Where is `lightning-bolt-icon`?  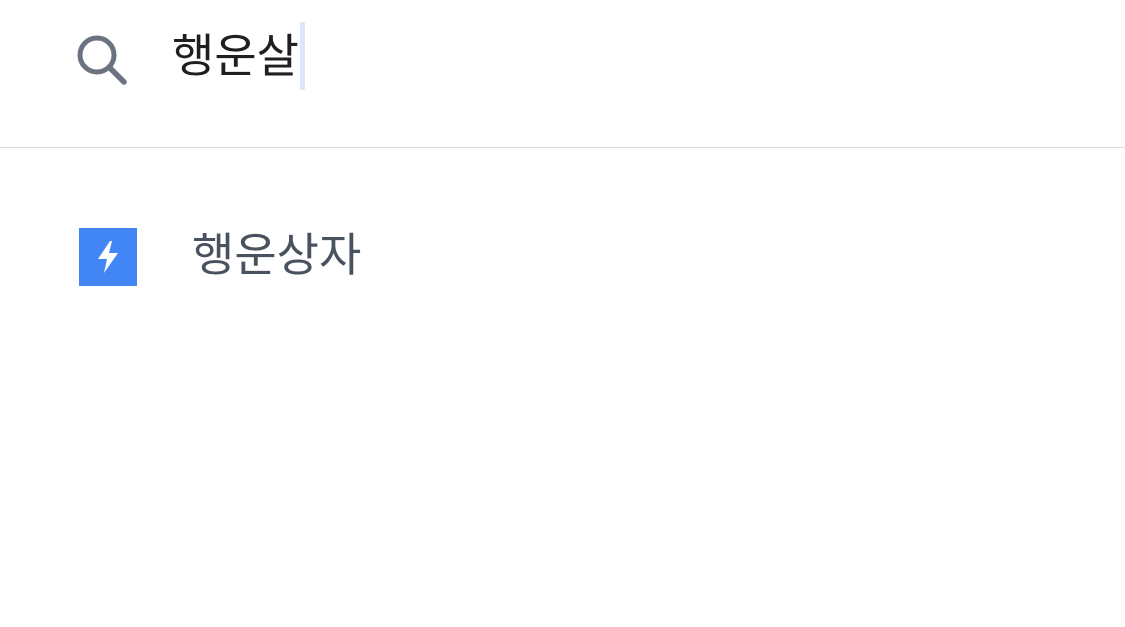
lightning-bolt-icon is located at coordinates (108, 257).